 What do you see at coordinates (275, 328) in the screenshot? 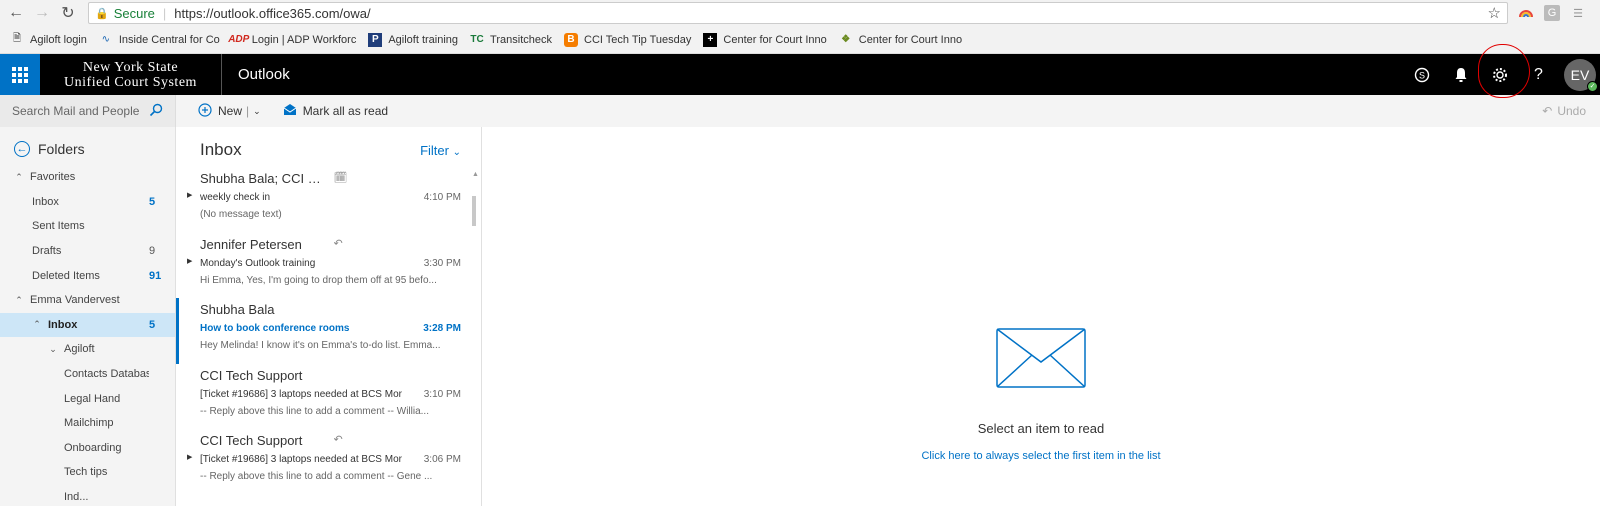
I see `message-subject: How to book conference rooms` at bounding box center [275, 328].